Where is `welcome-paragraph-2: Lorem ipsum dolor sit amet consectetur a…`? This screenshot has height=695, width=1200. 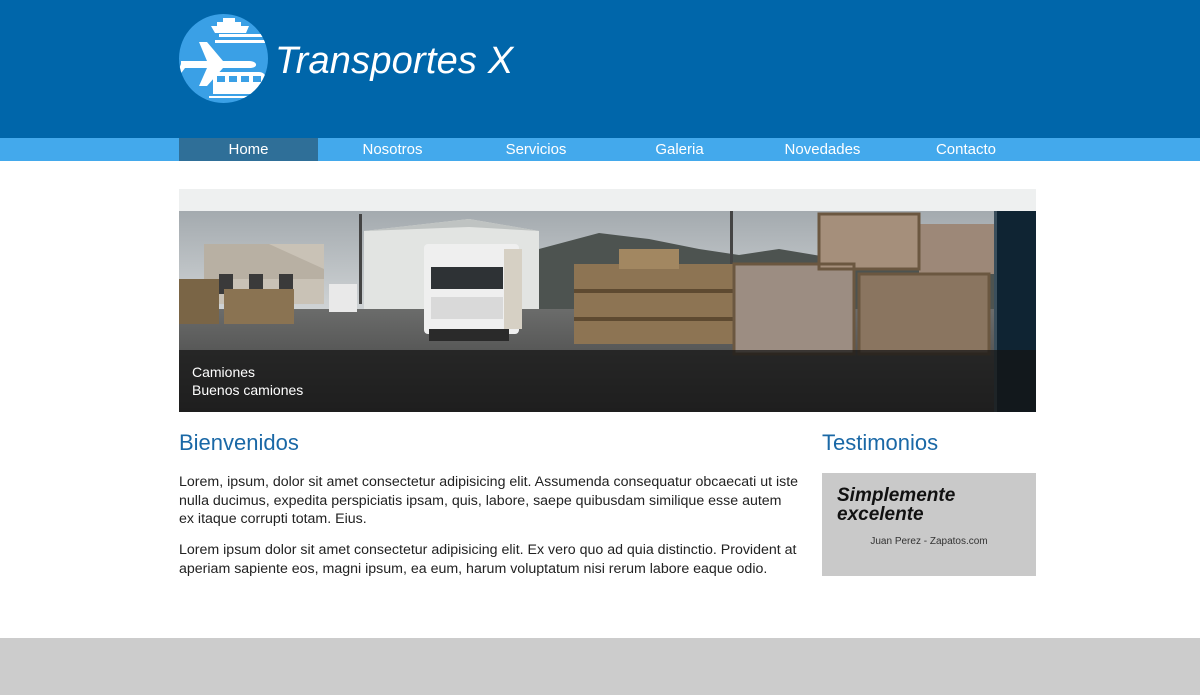
welcome-paragraph-2: Lorem ipsum dolor sit amet consectetur a… is located at coordinates (488, 559).